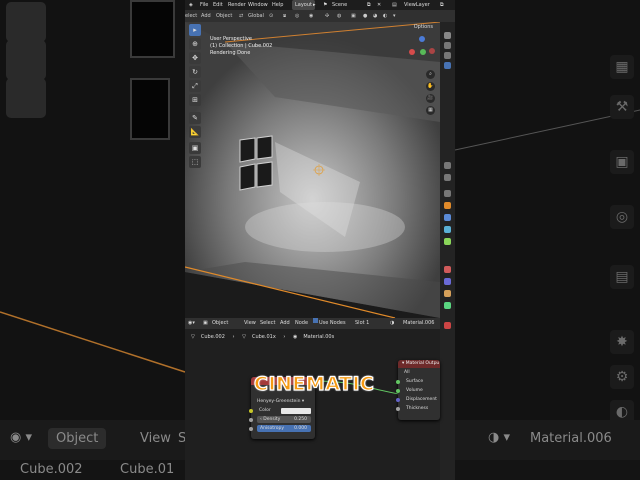  I want to click on workspace-tabs-arrow-icon: ▸, so click(314, 5).